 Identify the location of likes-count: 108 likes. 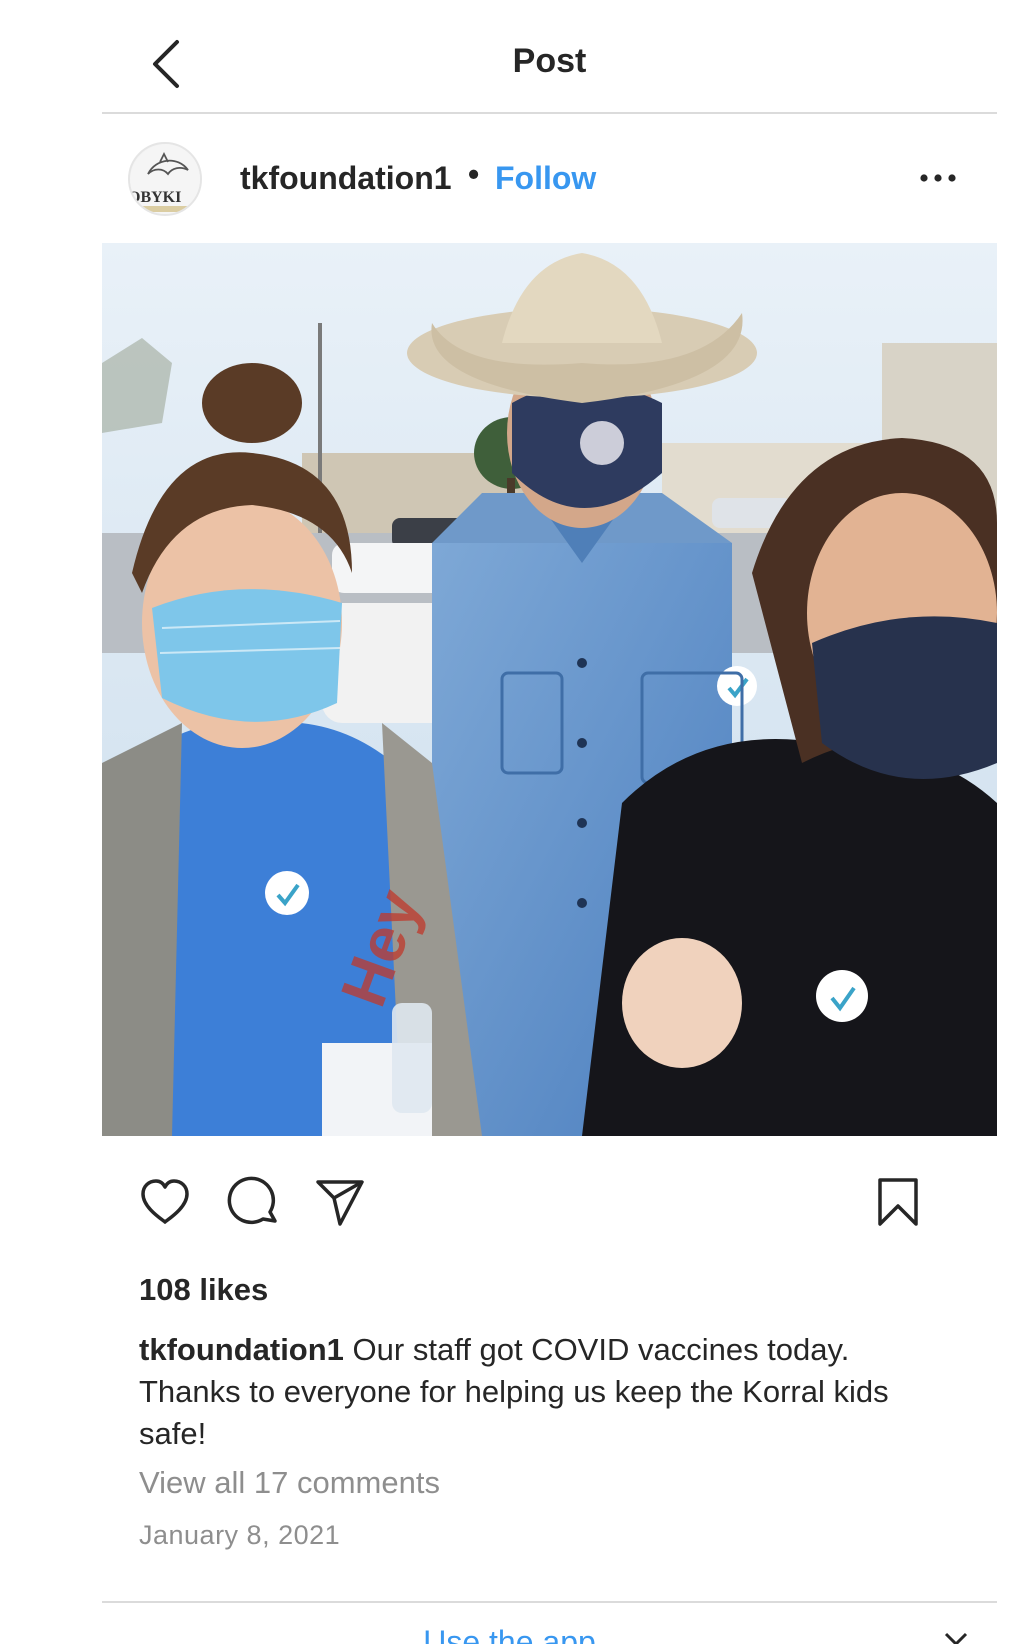
(203, 1290).